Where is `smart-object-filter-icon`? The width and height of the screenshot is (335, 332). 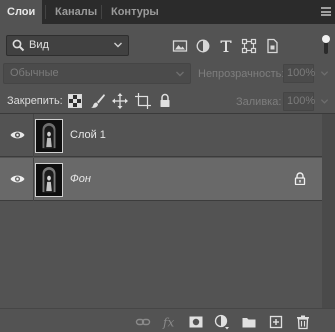
smart-object-filter-icon is located at coordinates (272, 46).